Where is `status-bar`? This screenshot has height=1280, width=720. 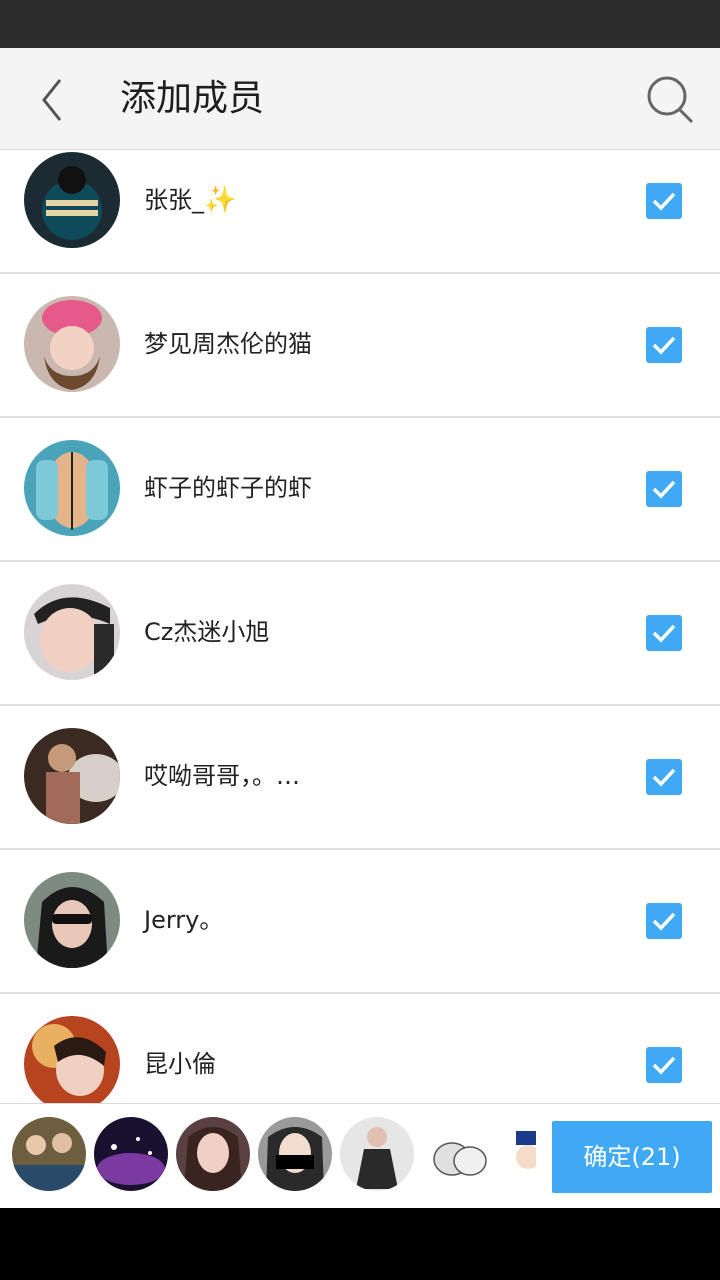 status-bar is located at coordinates (360, 24).